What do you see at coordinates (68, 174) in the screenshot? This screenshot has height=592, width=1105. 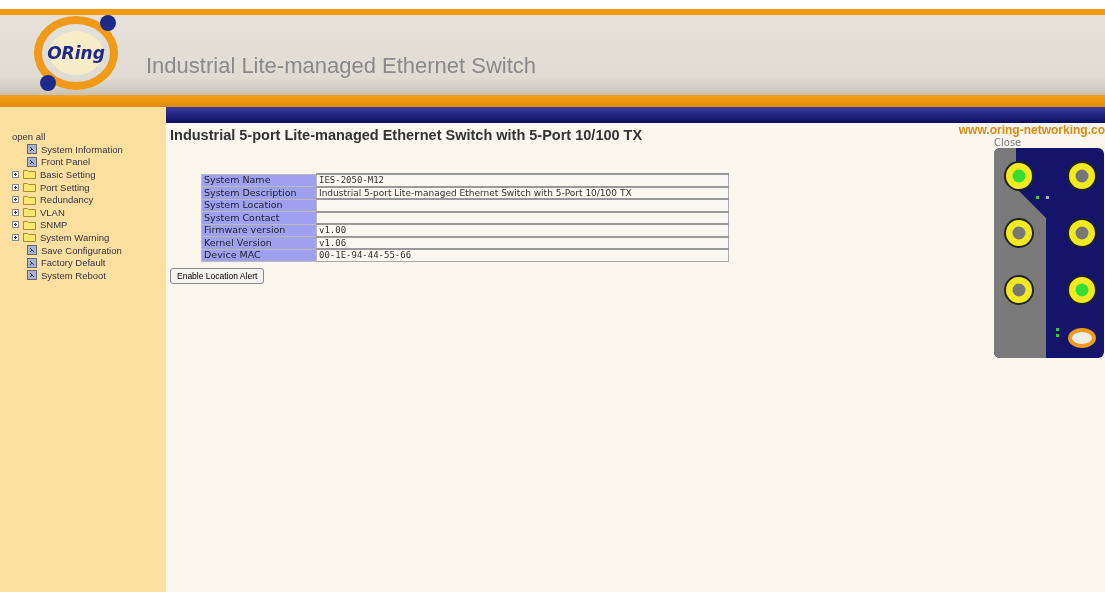 I see `menu-item: Basic Setting` at bounding box center [68, 174].